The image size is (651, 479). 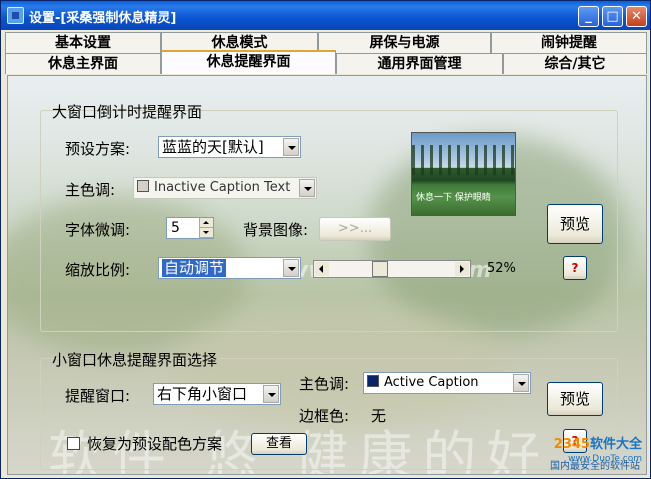 What do you see at coordinates (325, 15) in the screenshot?
I see `title-bar: 设置-[采桑强制休息精灵] _ □ ✕` at bounding box center [325, 15].